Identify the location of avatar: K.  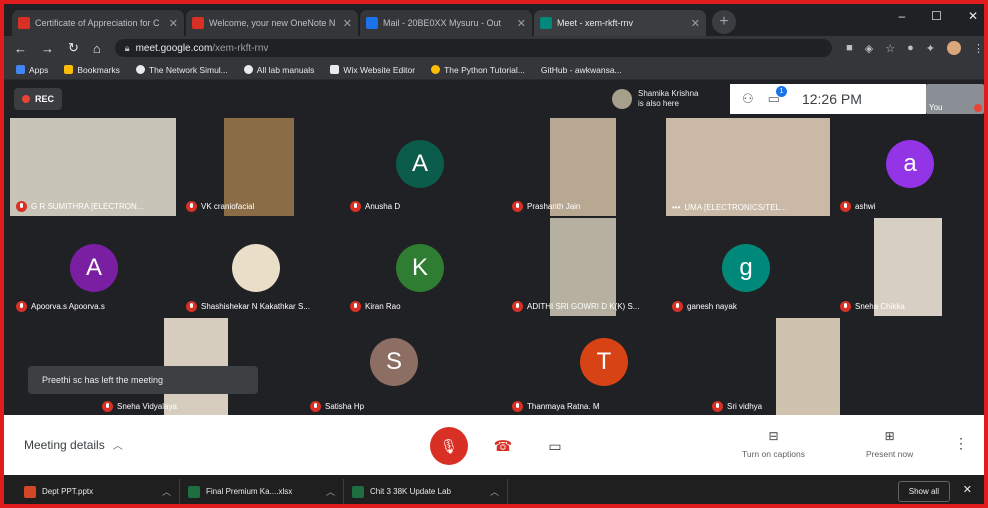
(420, 268).